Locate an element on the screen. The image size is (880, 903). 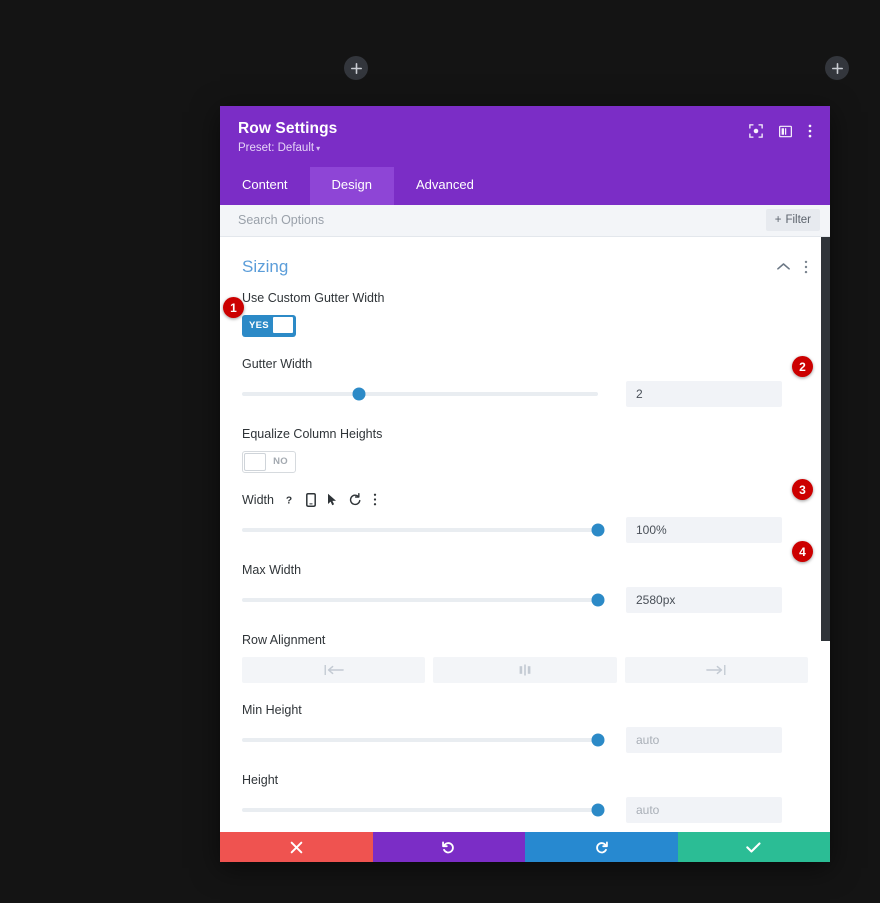
align-right-button is located at coordinates (716, 669).